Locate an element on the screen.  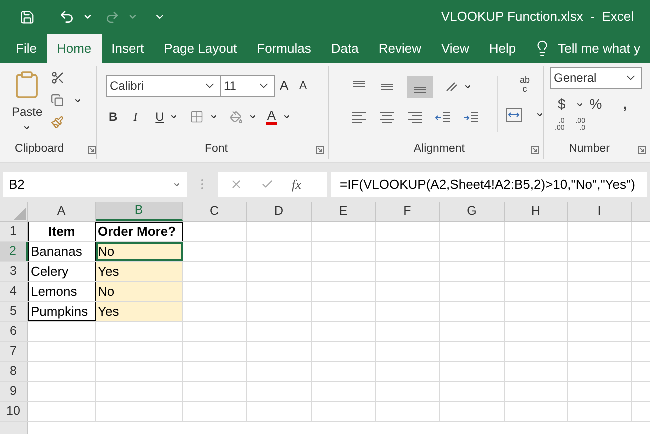
row-header: 9 is located at coordinates (14, 391).